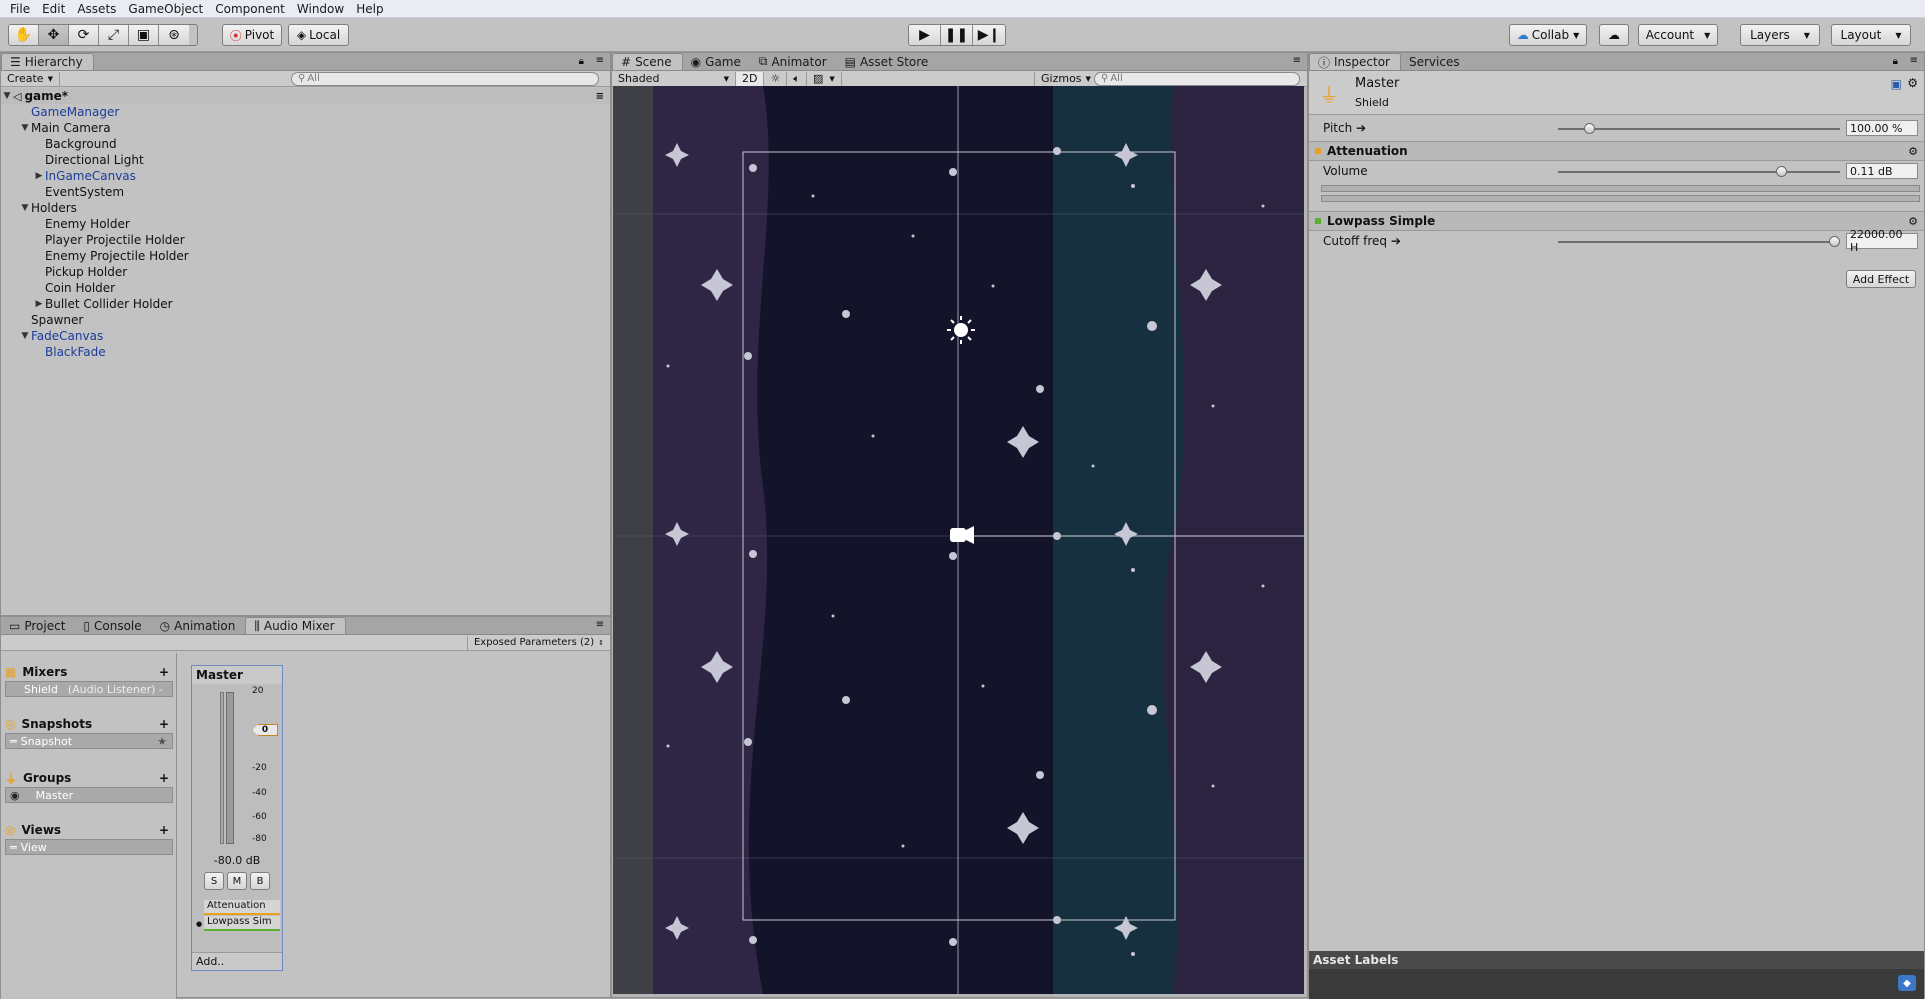 This screenshot has height=999, width=1925. Describe the element at coordinates (84, 35) in the screenshot. I see `rotate-tool-icon: ⟳` at that location.